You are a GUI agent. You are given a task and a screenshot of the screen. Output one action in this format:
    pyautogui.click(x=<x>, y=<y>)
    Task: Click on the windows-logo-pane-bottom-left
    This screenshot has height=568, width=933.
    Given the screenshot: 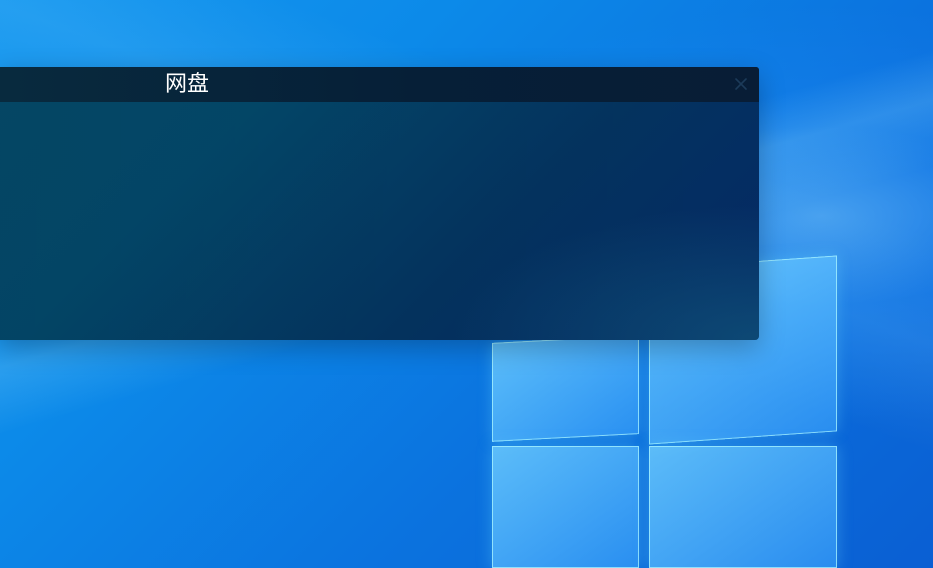 What is the action you would take?
    pyautogui.click(x=565, y=507)
    